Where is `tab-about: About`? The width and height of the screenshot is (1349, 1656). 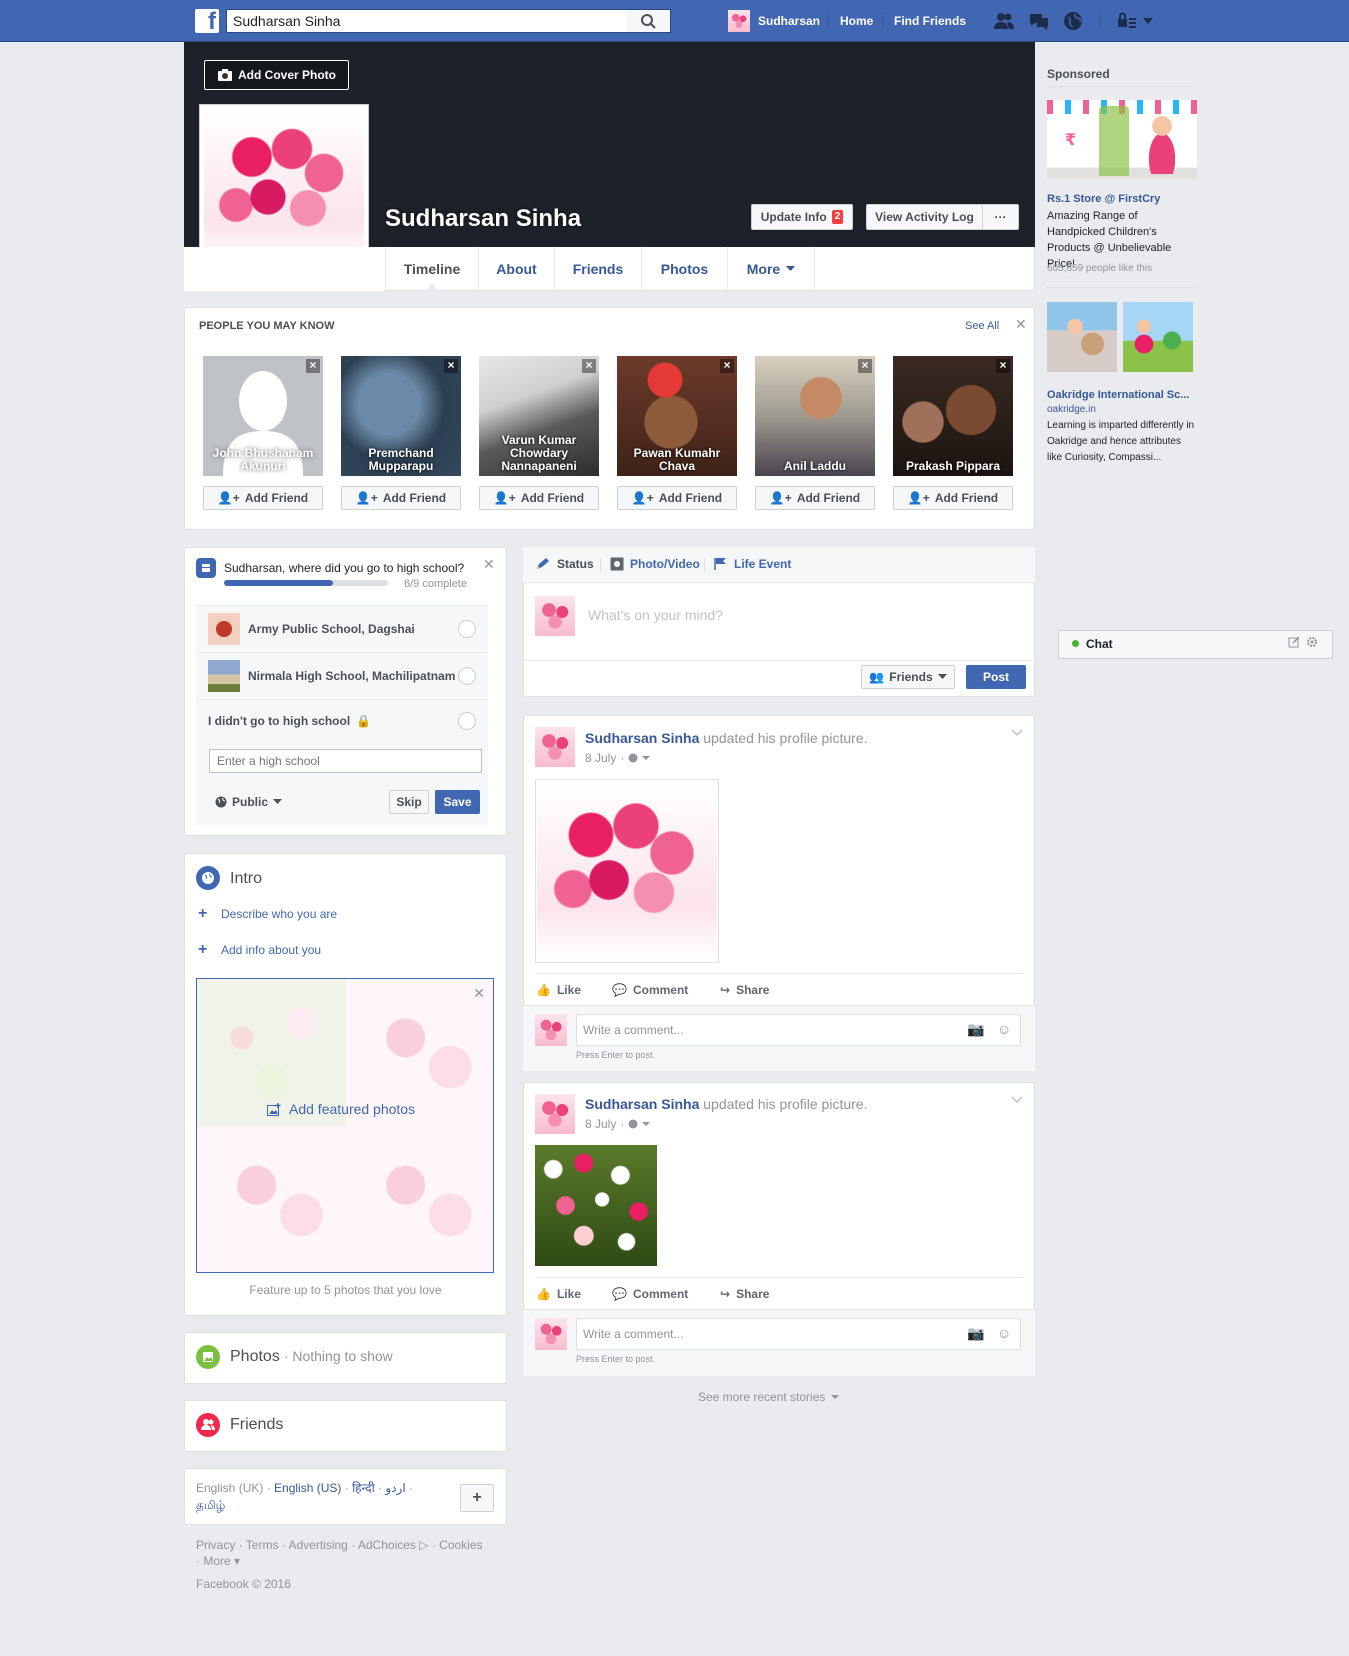 tab-about: About is located at coordinates (517, 268).